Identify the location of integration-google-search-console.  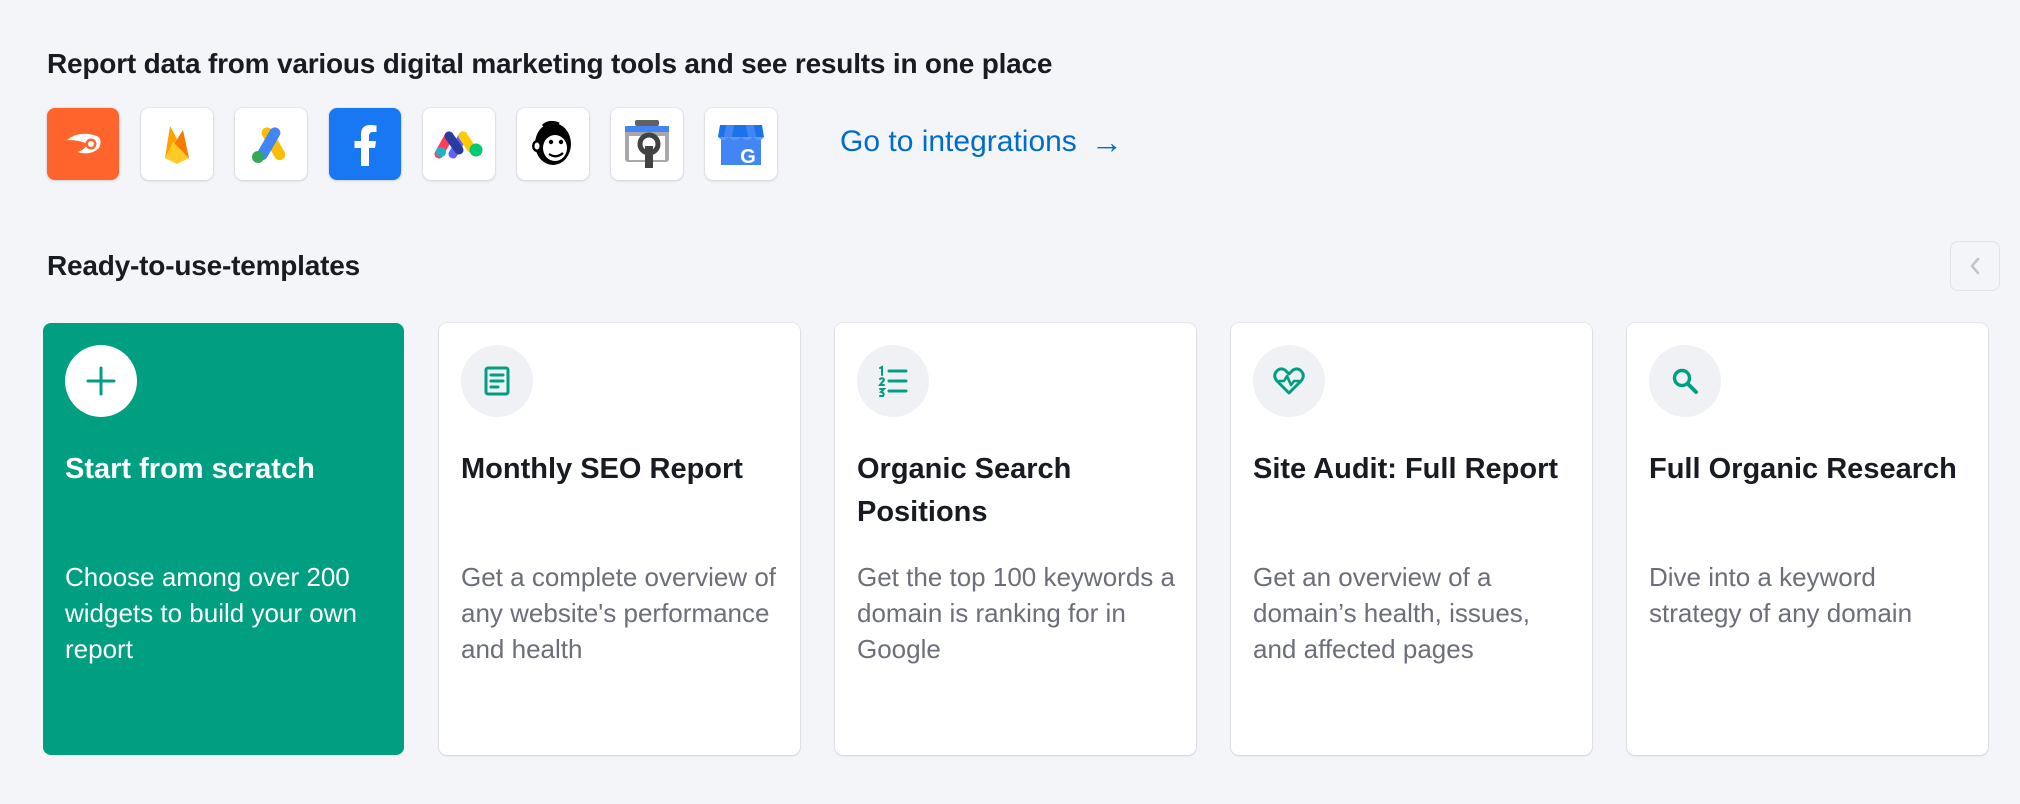
(647, 144).